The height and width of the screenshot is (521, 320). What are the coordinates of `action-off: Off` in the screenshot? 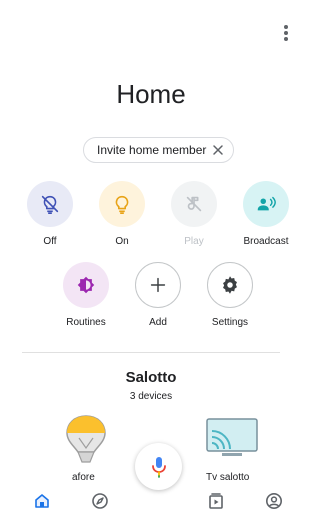 It's located at (50, 214).